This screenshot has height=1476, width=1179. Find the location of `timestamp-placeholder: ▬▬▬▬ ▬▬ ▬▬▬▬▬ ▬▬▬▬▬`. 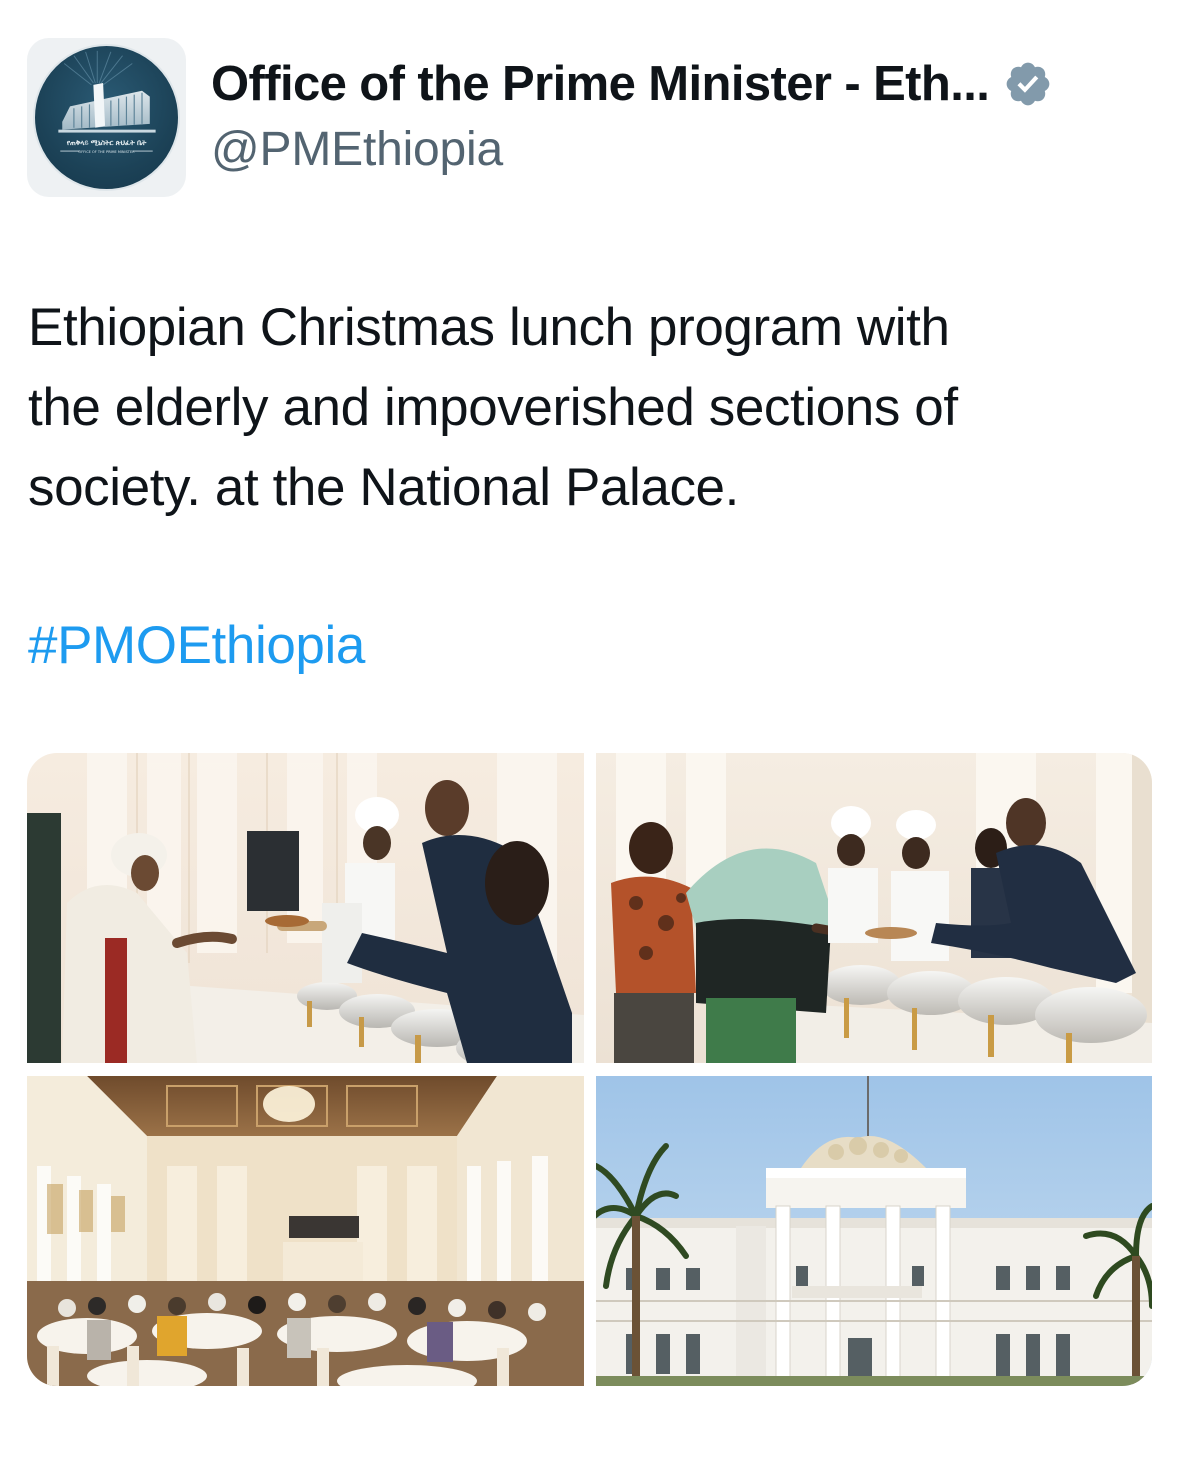

timestamp-placeholder: ▬▬▬▬ ▬▬ ▬▬▬▬▬ ▬▬▬▬▬ is located at coordinates (308, 1469).